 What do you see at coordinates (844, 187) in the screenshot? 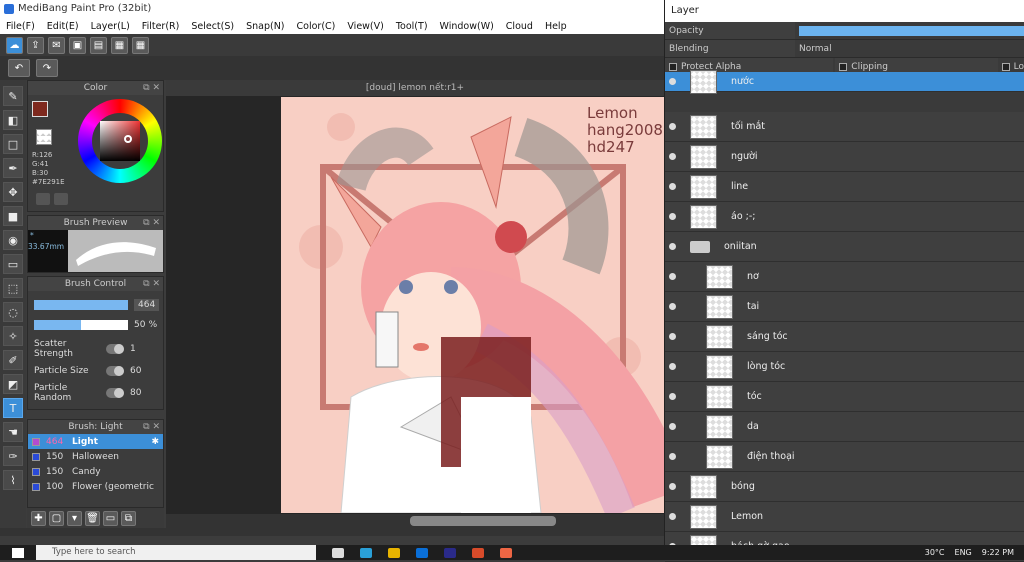
I see `layer-row: line` at bounding box center [844, 187].